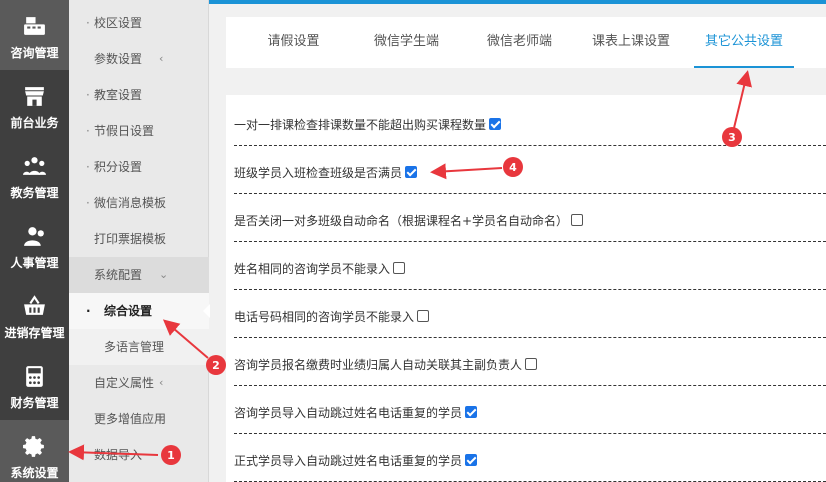 This screenshot has width=826, height=482. I want to click on setting-row: 一对一排课检查排课数量不能超出购买课程数量, so click(530, 122).